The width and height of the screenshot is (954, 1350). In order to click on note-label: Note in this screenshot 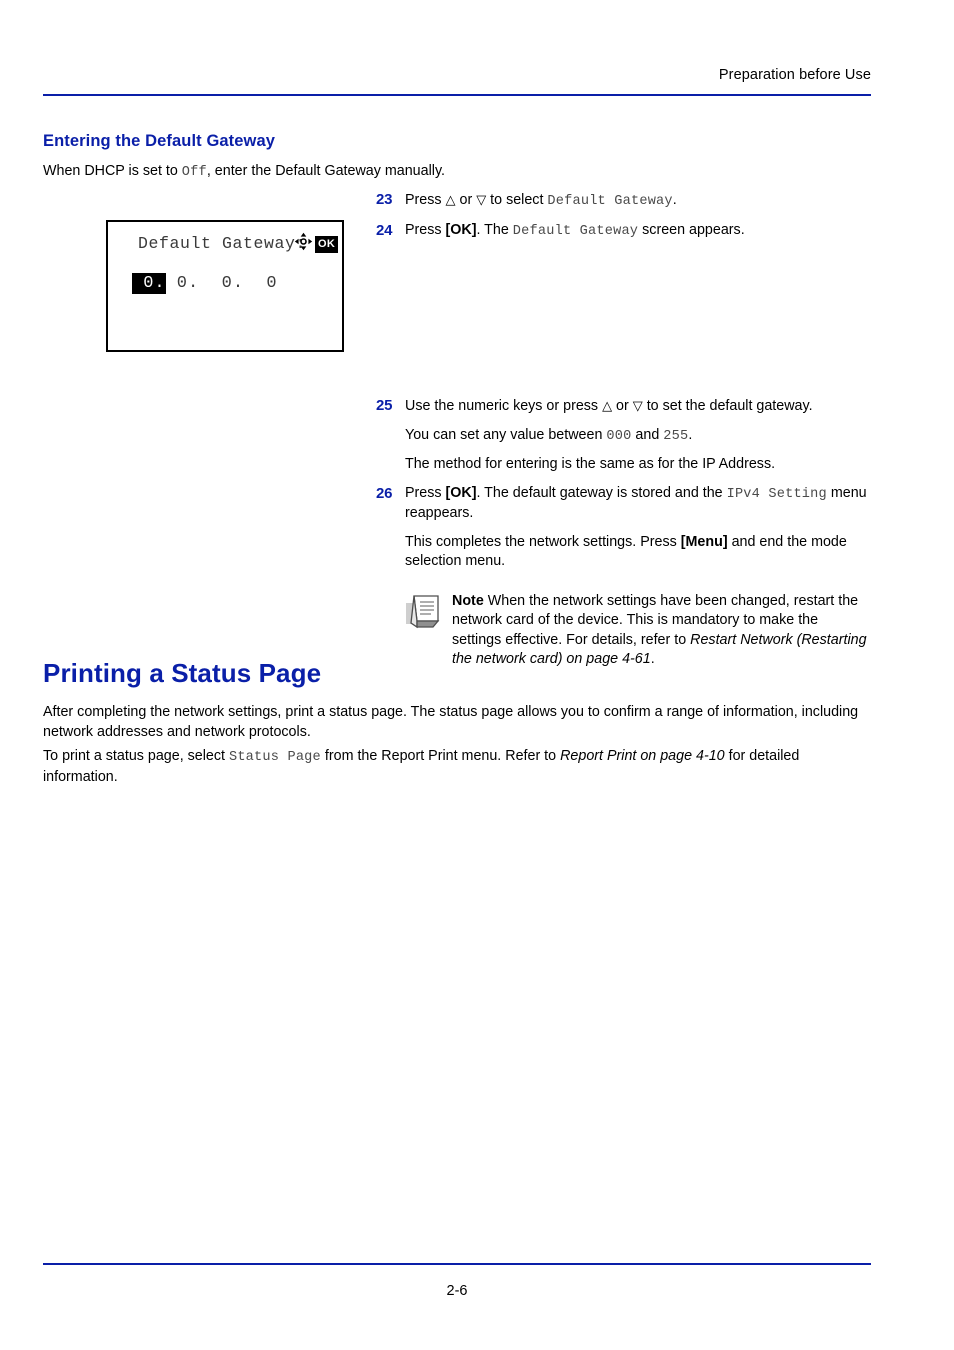, I will do `click(468, 600)`.